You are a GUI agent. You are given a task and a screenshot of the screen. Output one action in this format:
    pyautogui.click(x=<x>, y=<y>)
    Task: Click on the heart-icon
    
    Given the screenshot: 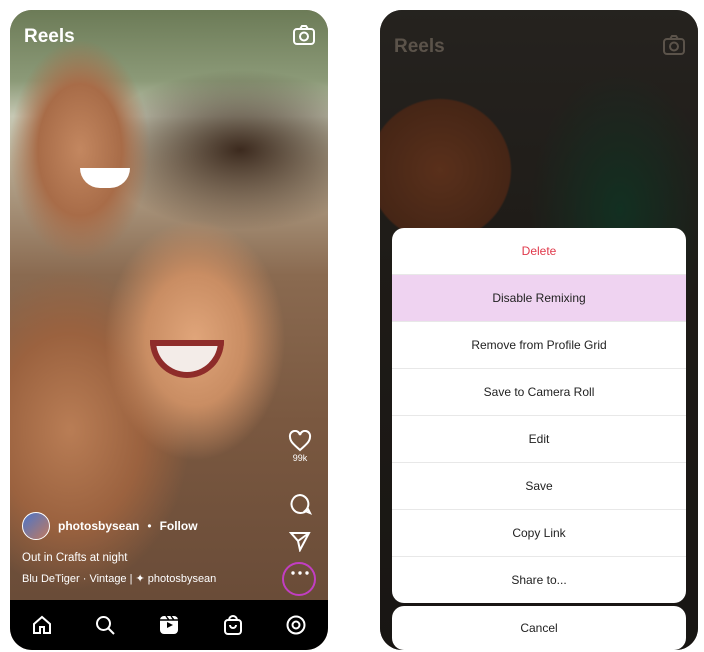 What is the action you would take?
    pyautogui.click(x=300, y=441)
    